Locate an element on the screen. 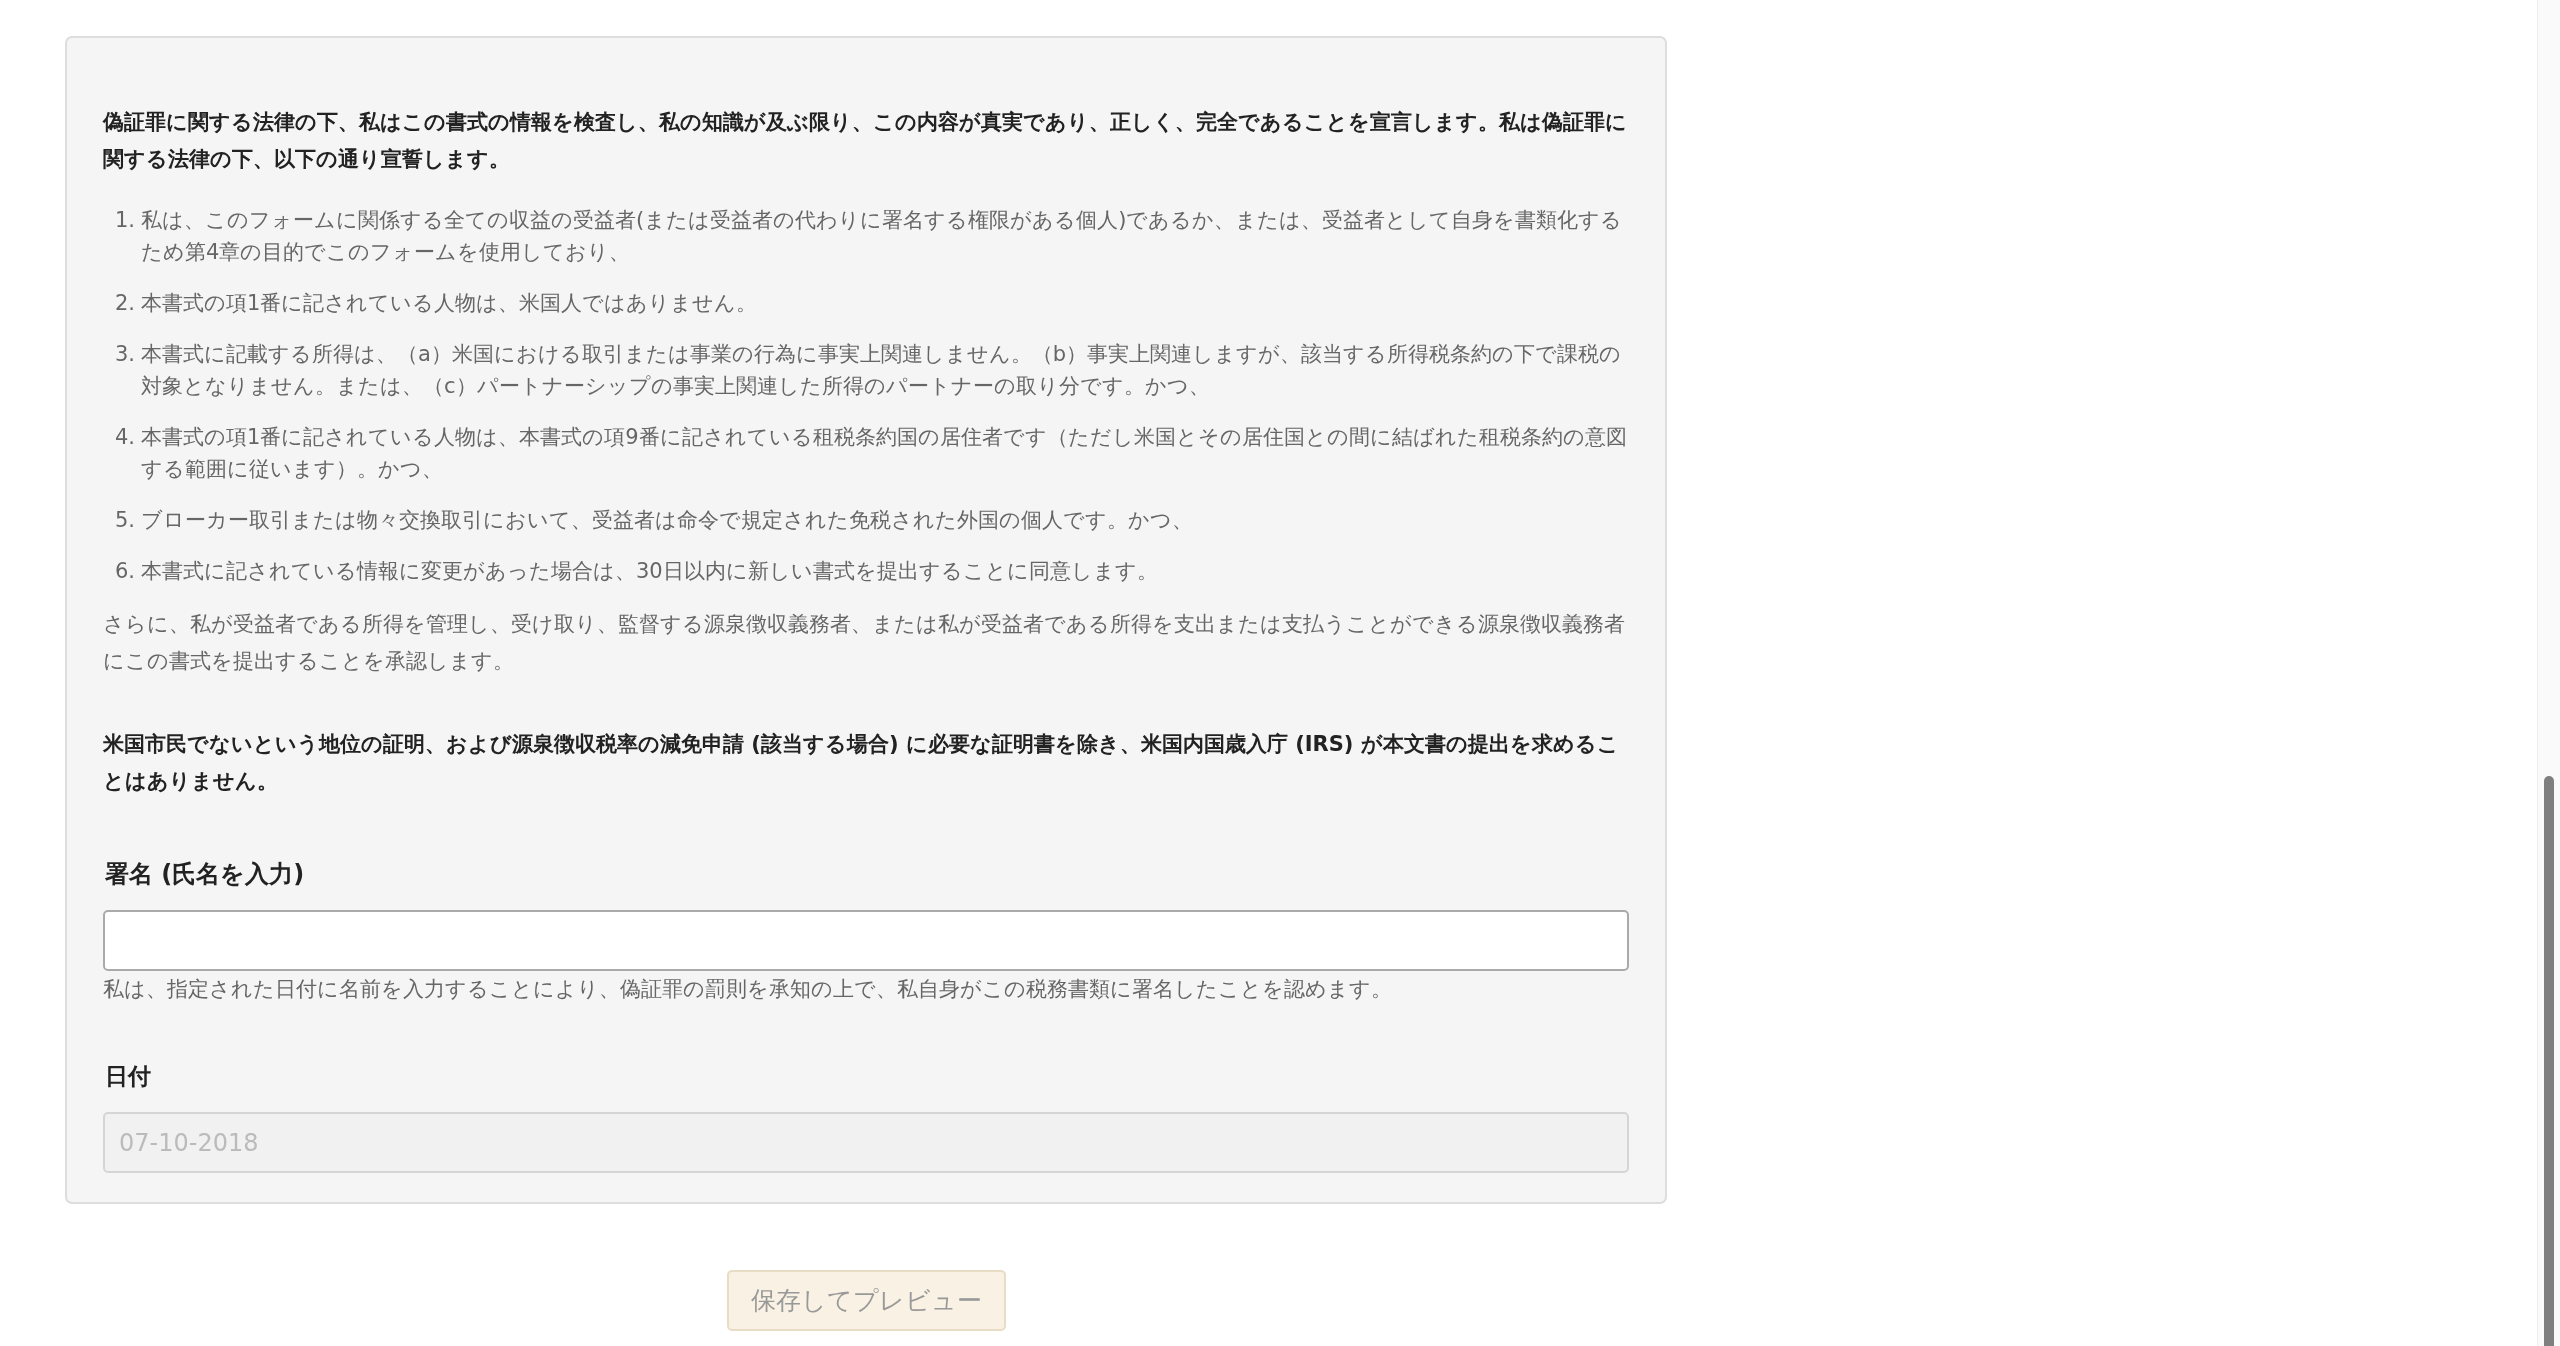 Image resolution: width=2560 pixels, height=1346 pixels. list-item-text: 本書式に記されている情報に変更があった場合は、30日以内に新しい書式を提出することに同意します。 is located at coordinates (649, 571).